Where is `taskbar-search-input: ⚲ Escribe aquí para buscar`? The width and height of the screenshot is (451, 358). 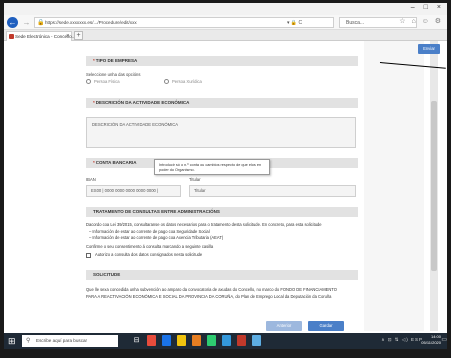 taskbar-search-input: ⚲ Escribe aquí para buscar is located at coordinates (70, 341).